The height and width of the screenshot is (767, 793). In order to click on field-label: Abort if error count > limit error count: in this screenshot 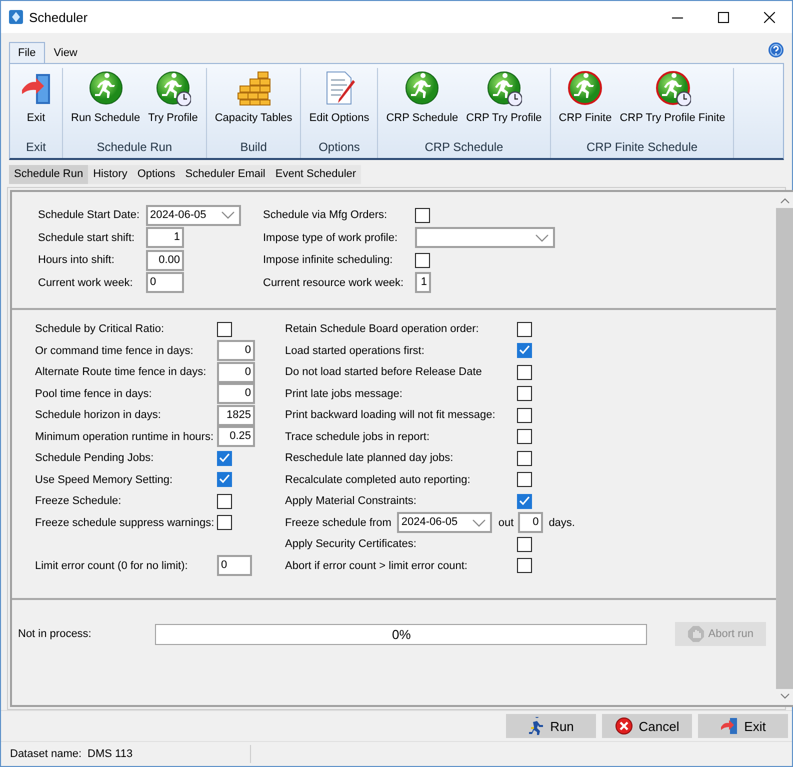, I will do `click(376, 566)`.